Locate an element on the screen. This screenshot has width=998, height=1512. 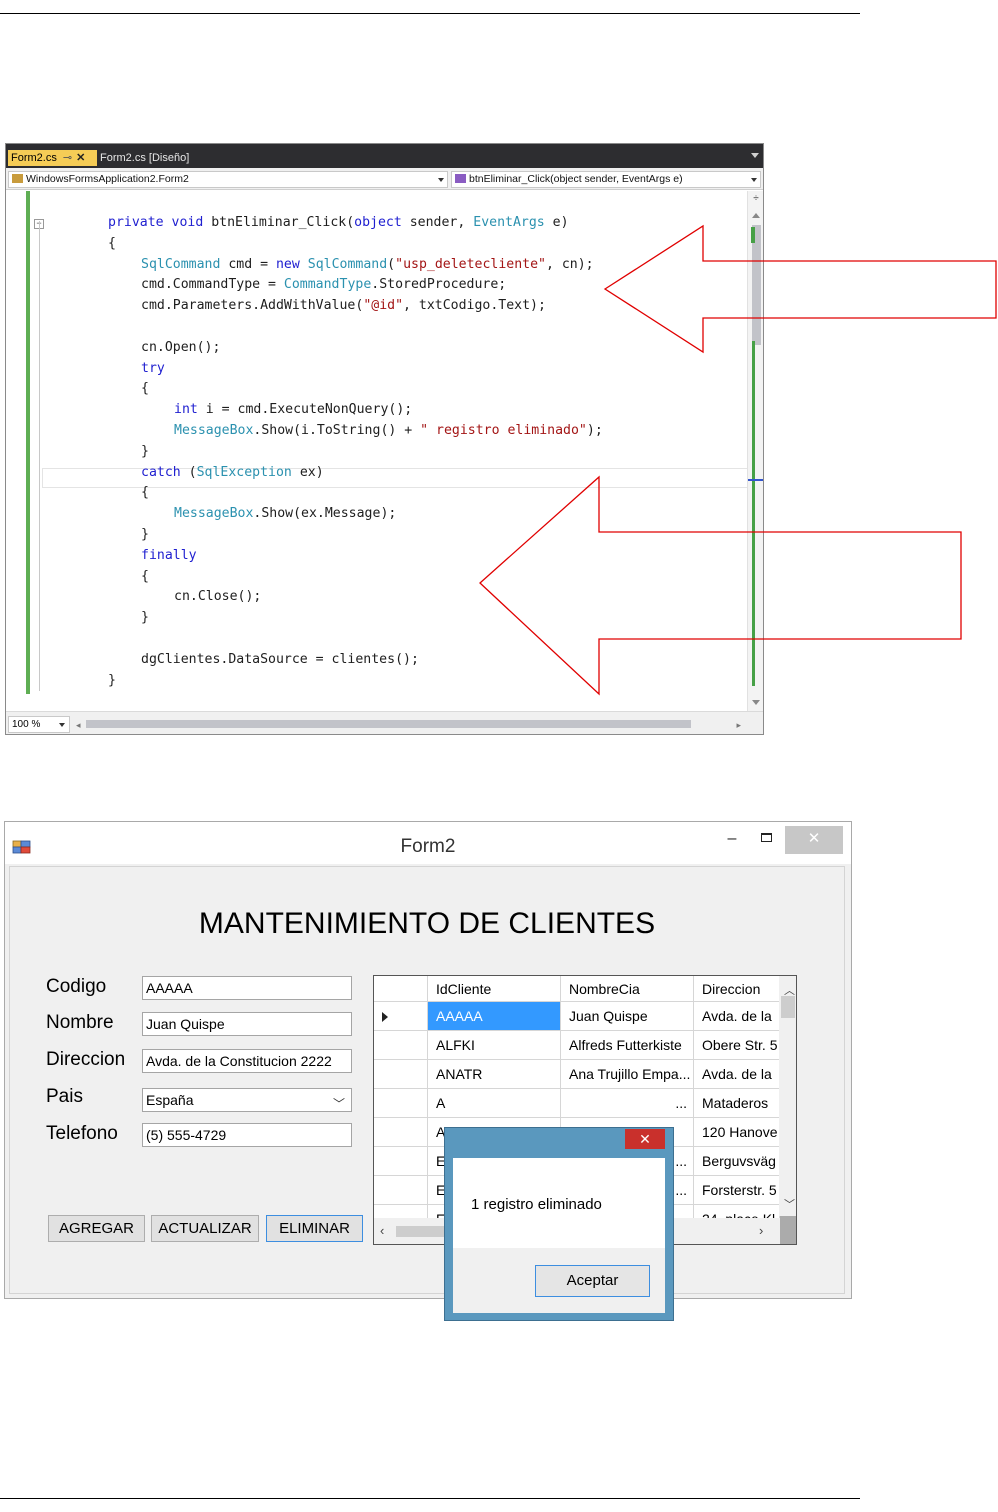
chevron-down-icon: ﹀ is located at coordinates (339, 1102).